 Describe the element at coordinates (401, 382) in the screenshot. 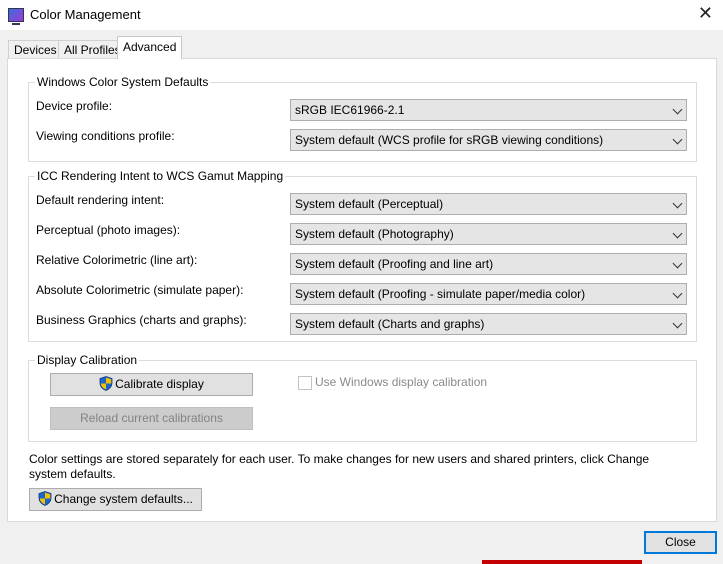

I see `use-windows-calibration-label: Use Windows display calibration` at that location.